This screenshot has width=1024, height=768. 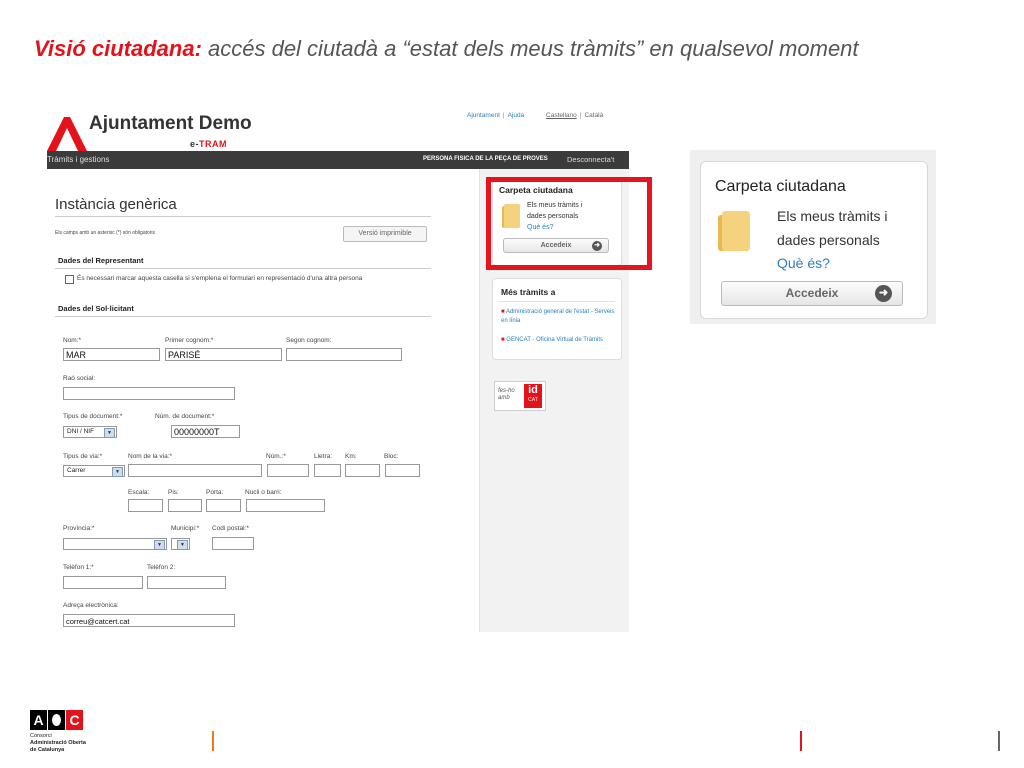 I want to click on top-links: Ajuntament | Ajuda Castellano | Català, so click(x=535, y=115).